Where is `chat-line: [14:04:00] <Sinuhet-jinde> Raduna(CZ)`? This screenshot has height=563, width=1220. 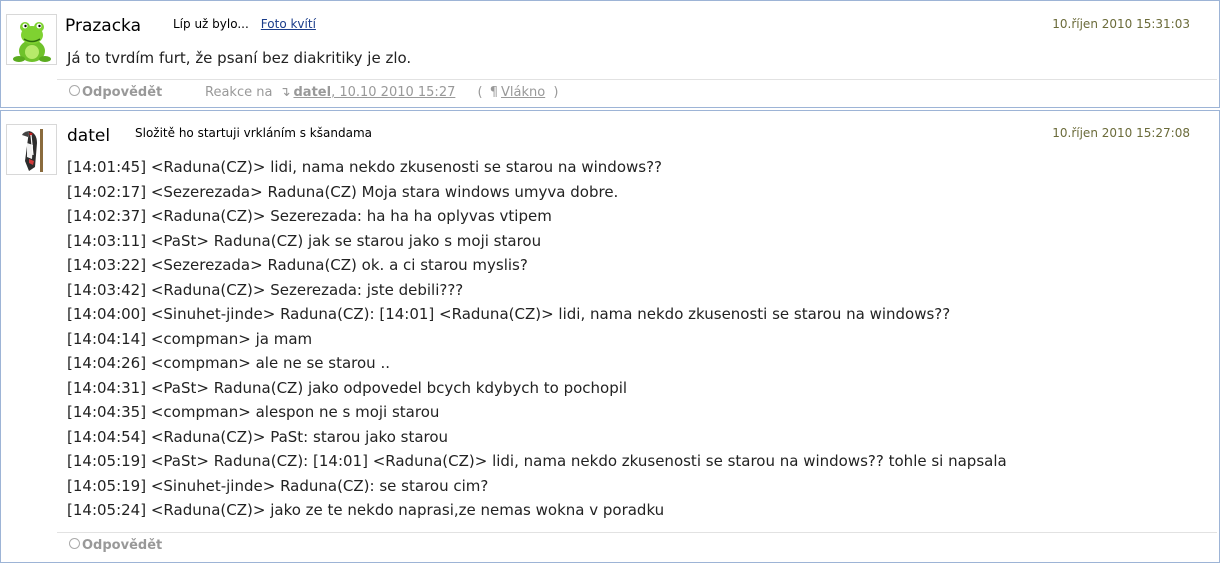
chat-line: [14:04:00] <Sinuhet-jinde> Raduna(CZ) is located at coordinates (509, 314).